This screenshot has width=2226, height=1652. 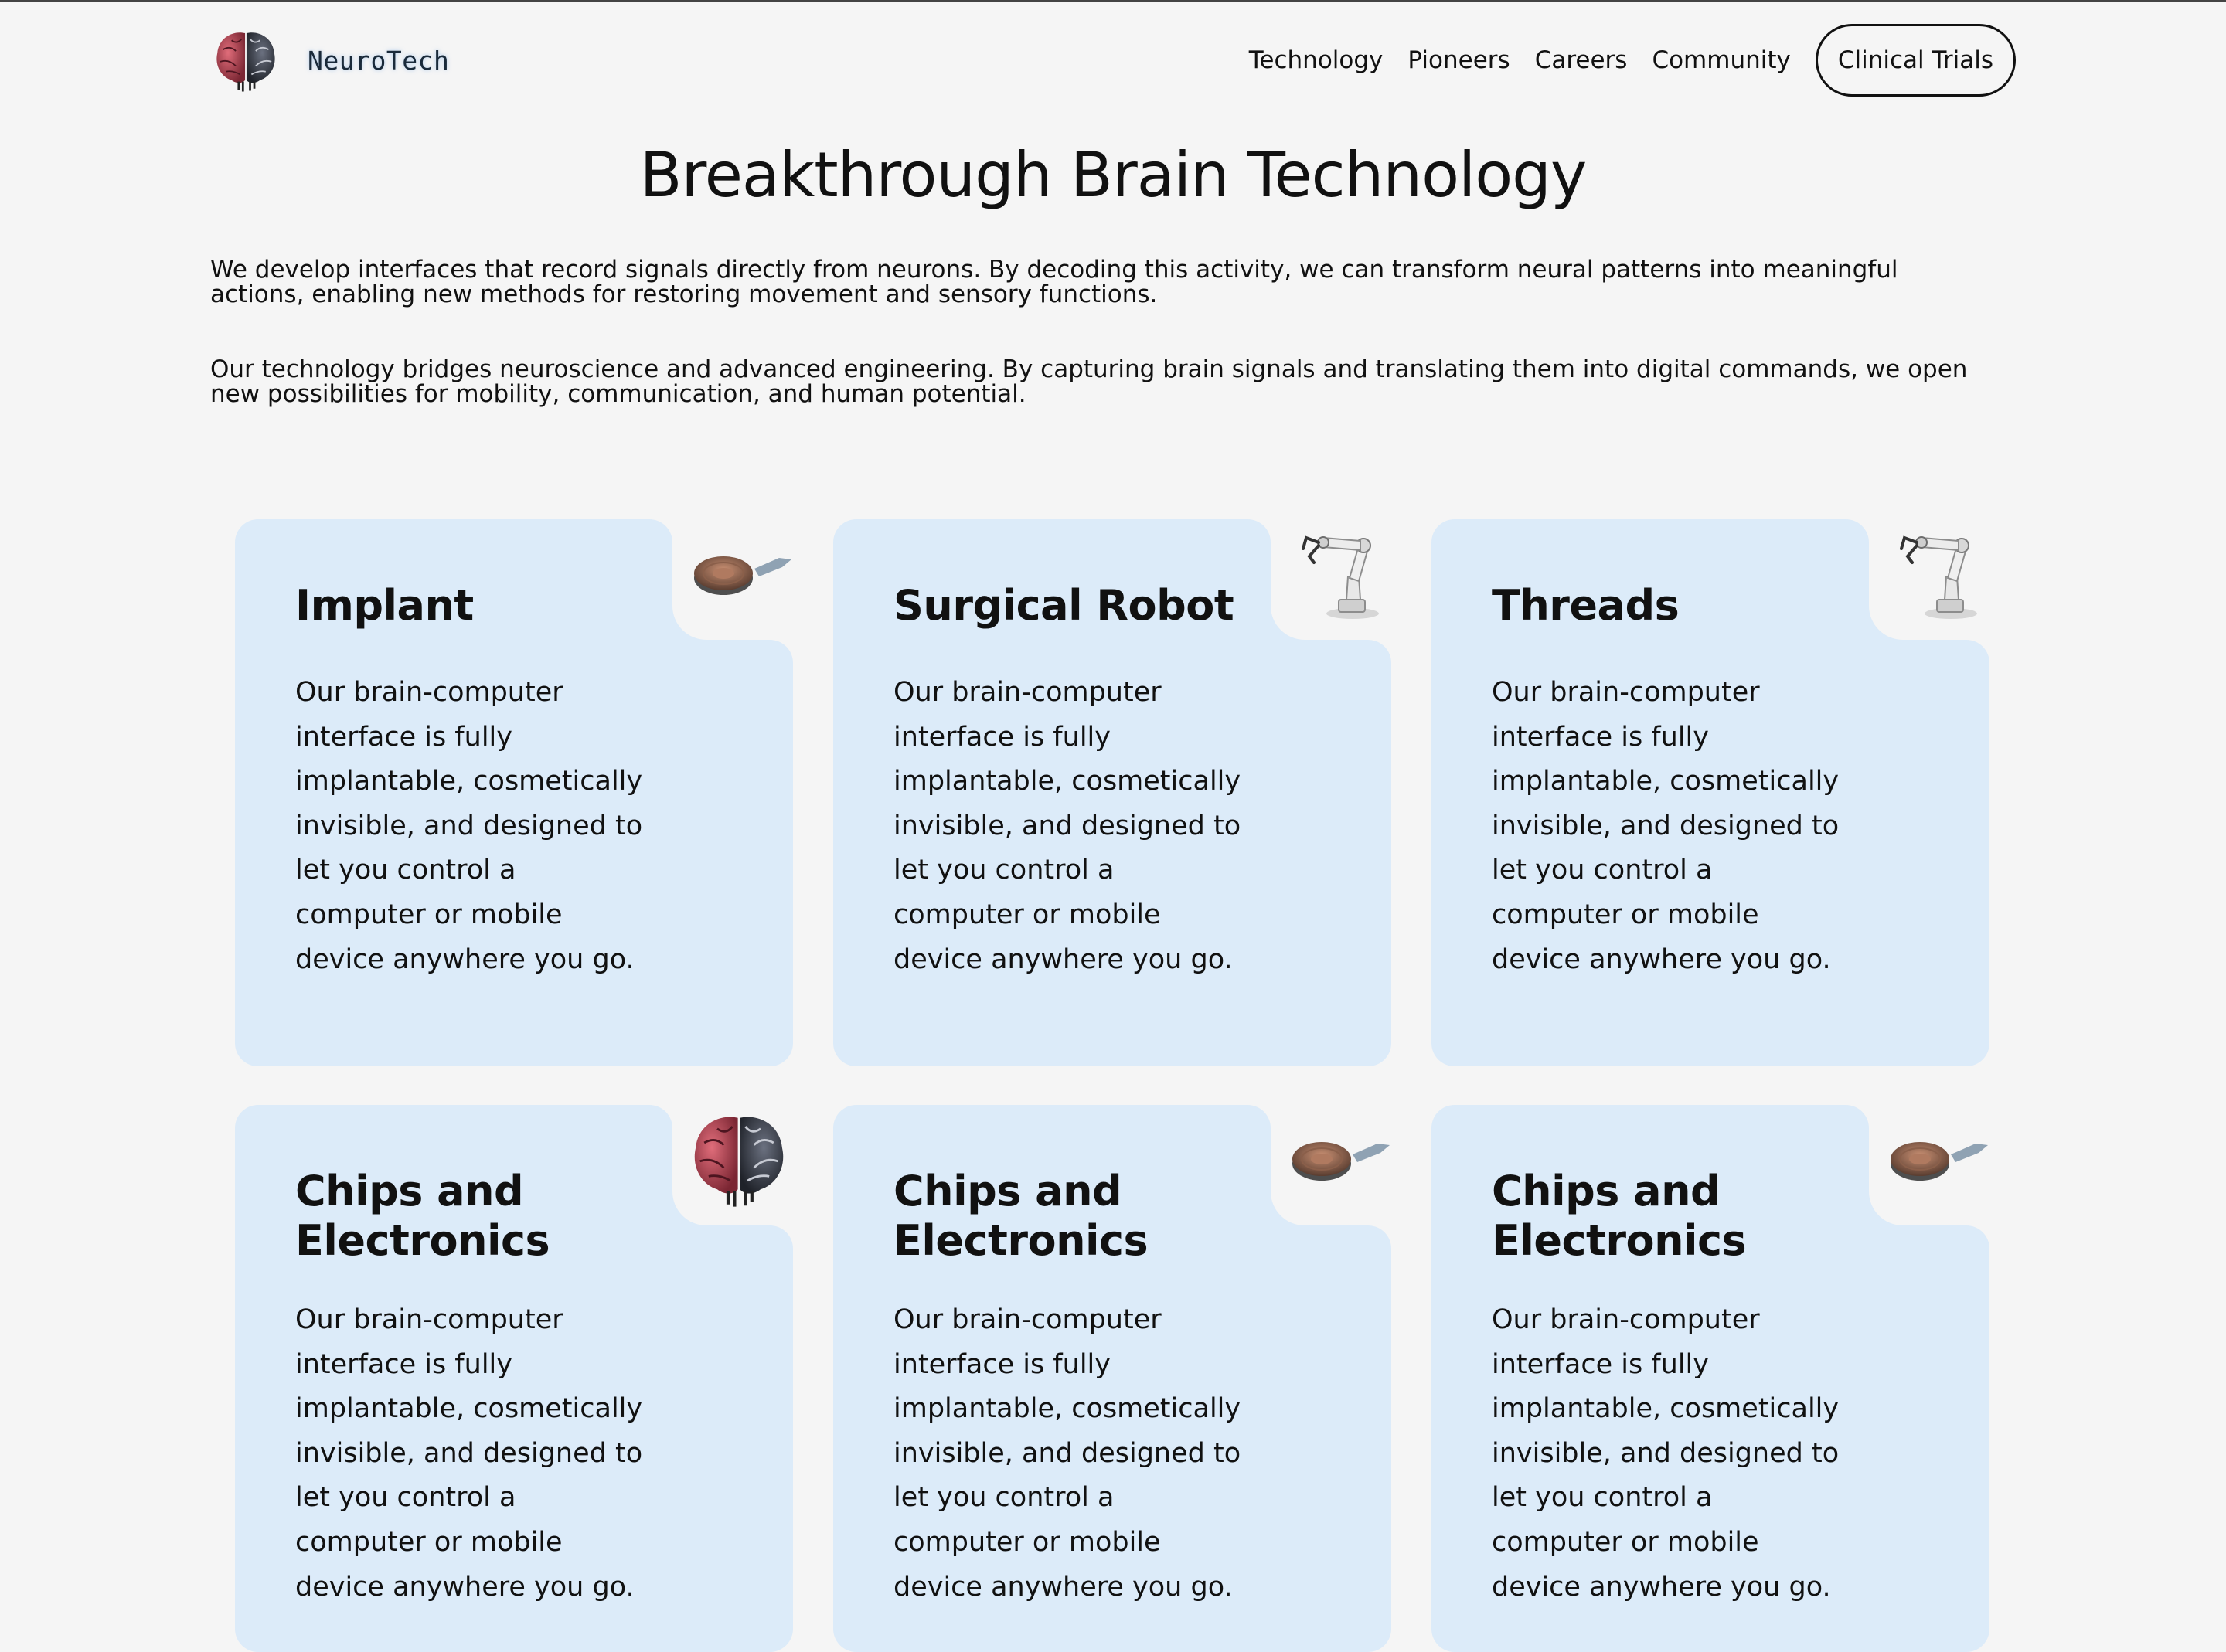 I want to click on nav-link-careers: Careers, so click(x=1581, y=60).